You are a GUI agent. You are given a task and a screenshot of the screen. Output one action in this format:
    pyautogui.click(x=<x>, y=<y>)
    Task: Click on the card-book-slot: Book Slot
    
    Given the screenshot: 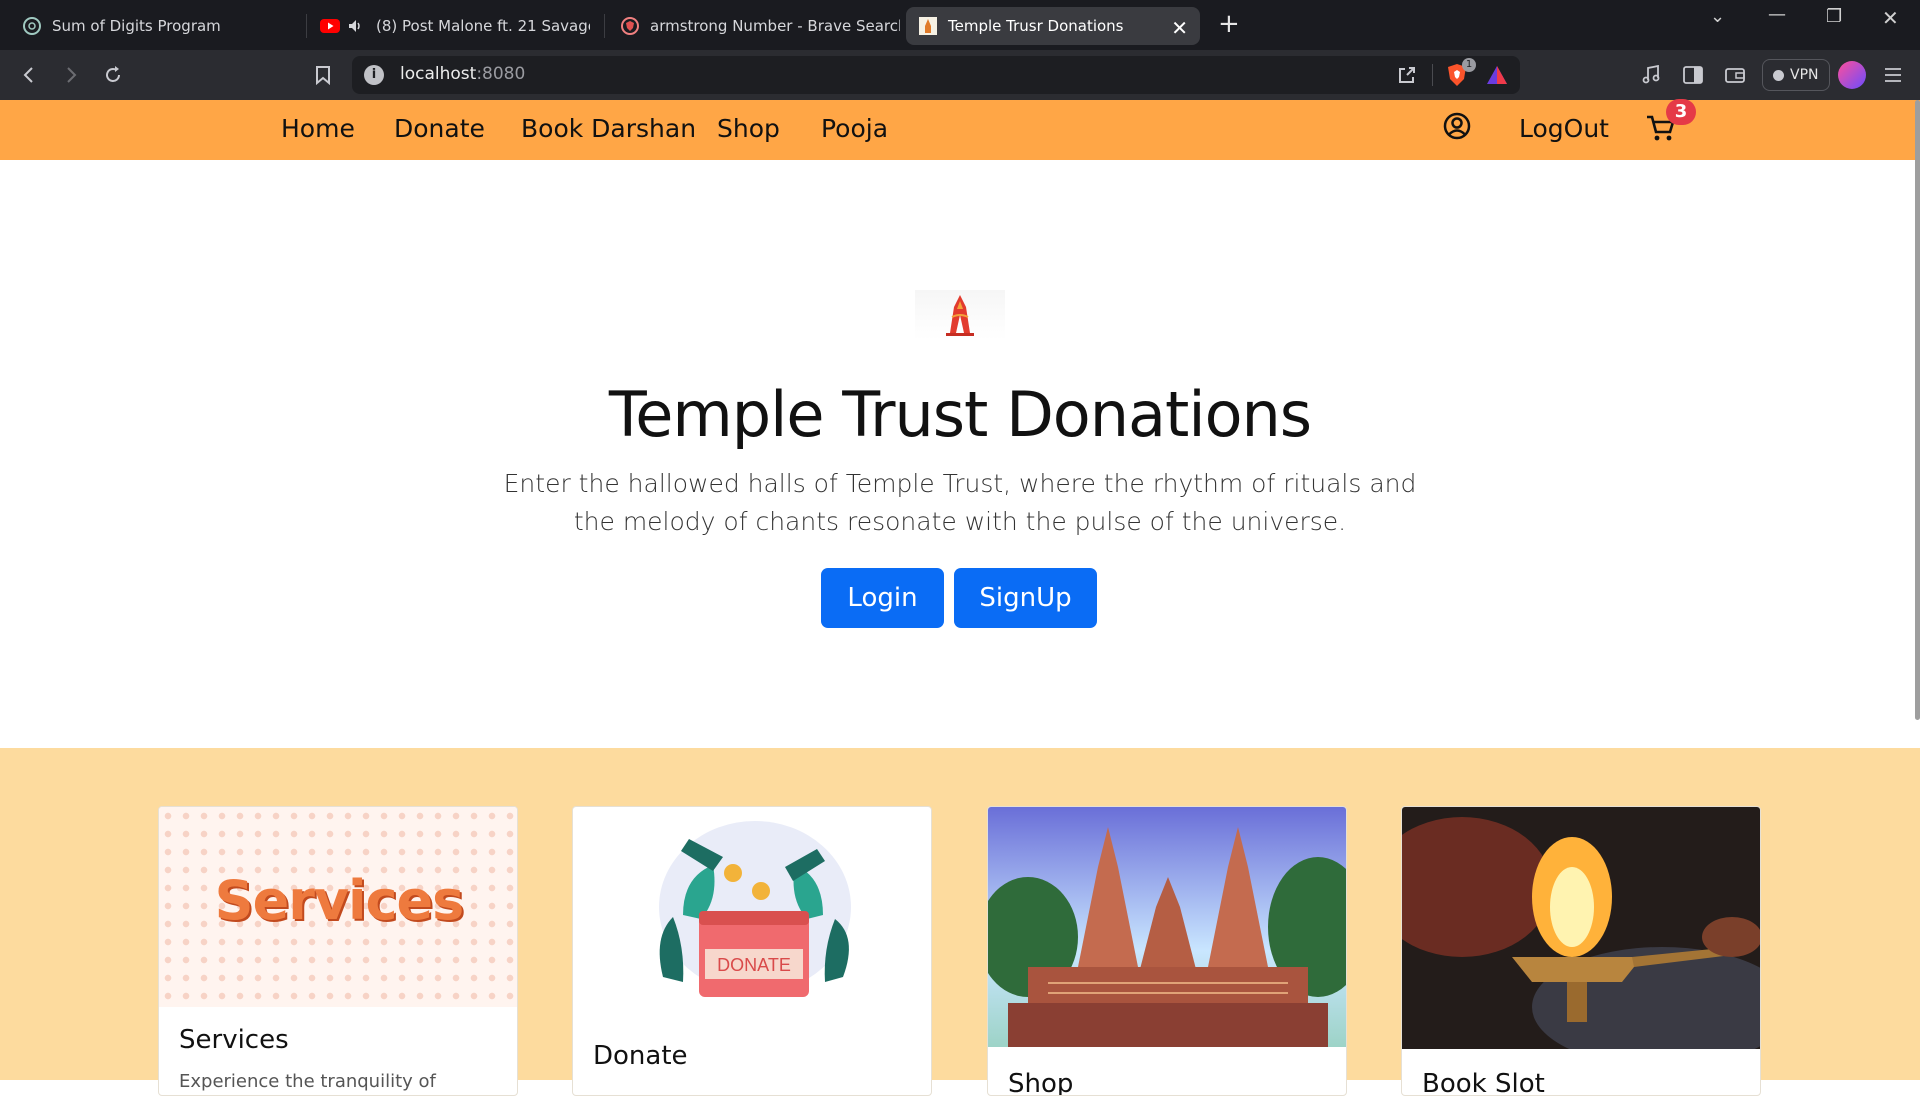 What is the action you would take?
    pyautogui.click(x=1581, y=951)
    